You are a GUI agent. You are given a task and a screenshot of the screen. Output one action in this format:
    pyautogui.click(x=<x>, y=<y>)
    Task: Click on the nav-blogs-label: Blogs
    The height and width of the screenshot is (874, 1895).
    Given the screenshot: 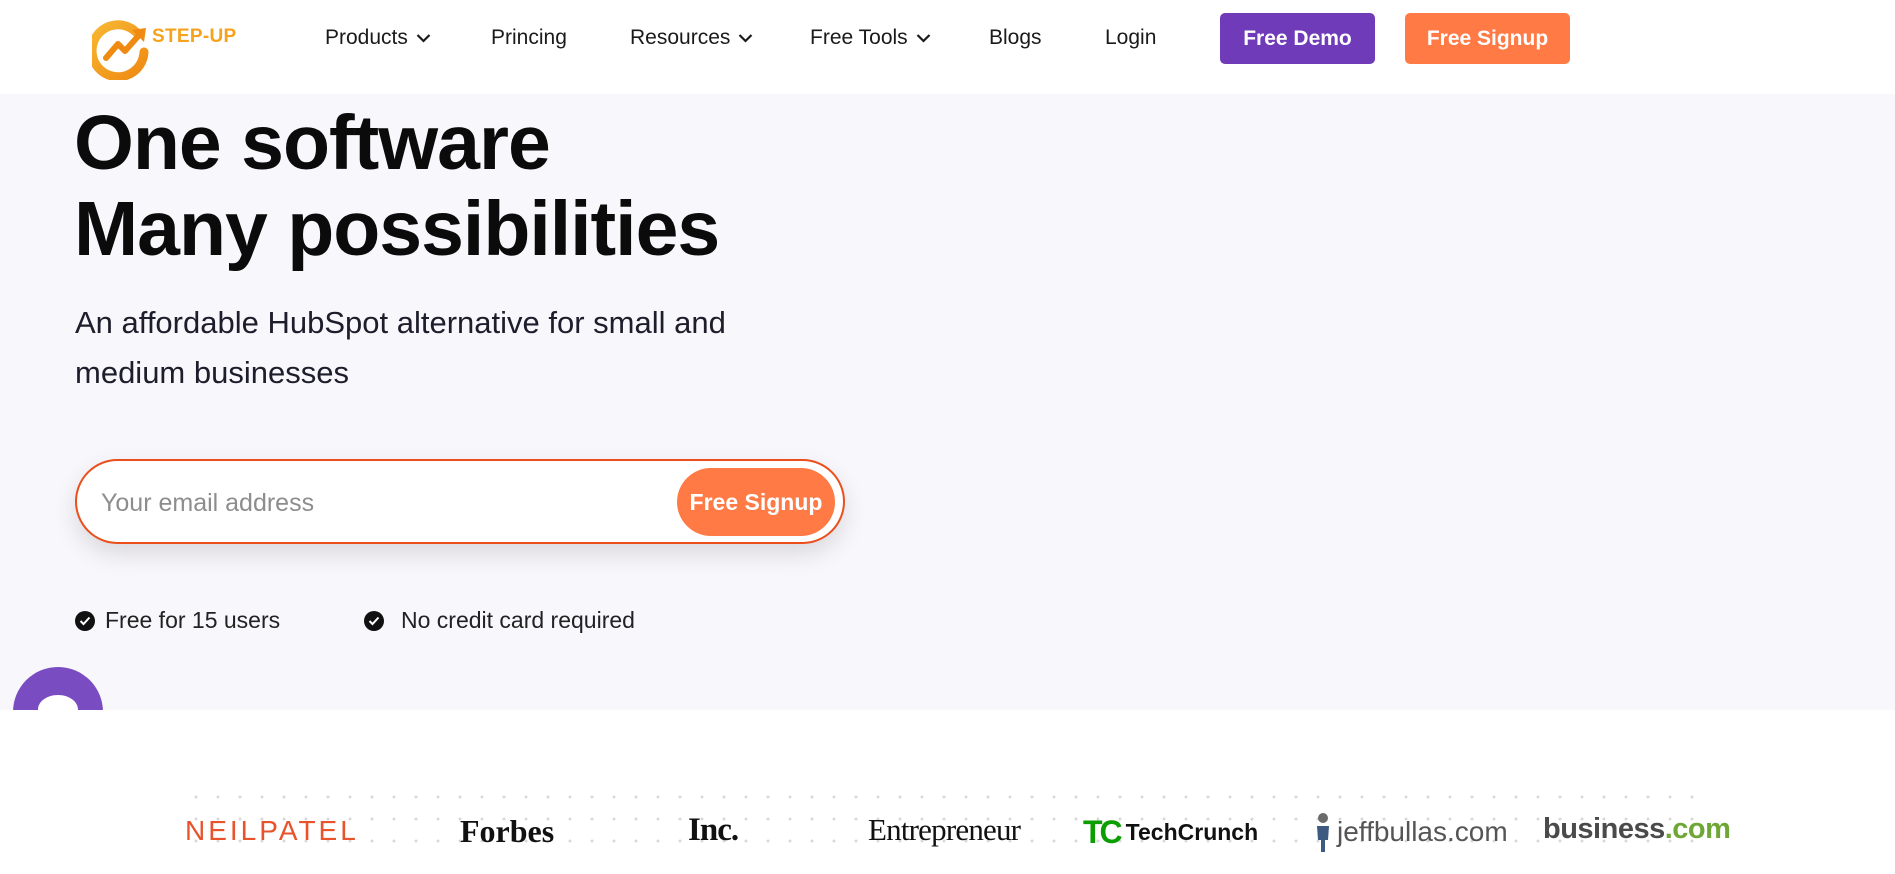 What is the action you would take?
    pyautogui.click(x=1015, y=37)
    